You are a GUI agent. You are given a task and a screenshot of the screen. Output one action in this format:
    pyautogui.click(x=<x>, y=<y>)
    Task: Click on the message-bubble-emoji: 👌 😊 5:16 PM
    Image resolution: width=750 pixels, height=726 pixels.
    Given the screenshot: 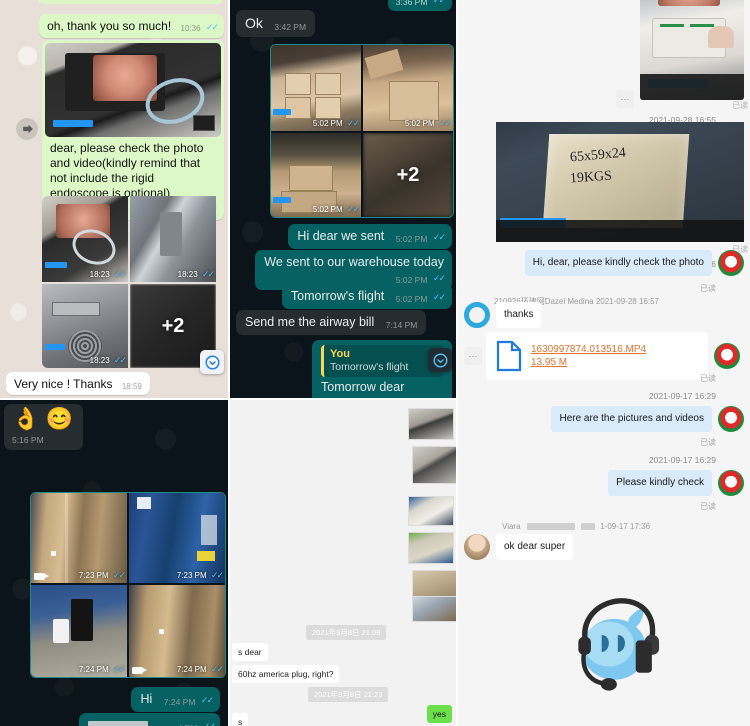 What is the action you would take?
    pyautogui.click(x=43, y=427)
    